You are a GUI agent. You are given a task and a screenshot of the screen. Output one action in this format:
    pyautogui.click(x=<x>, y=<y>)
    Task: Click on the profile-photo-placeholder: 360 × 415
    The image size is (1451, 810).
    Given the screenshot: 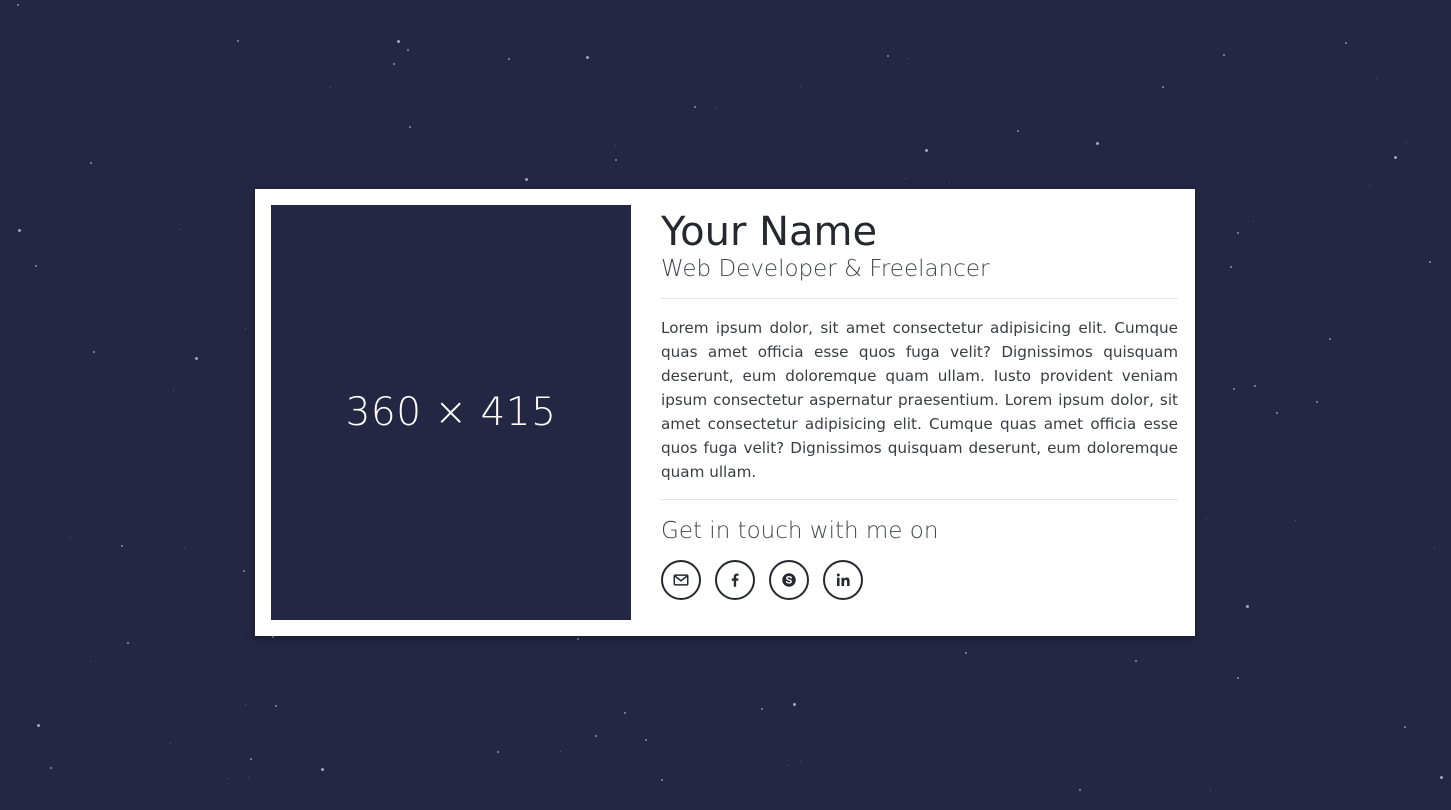 What is the action you would take?
    pyautogui.click(x=451, y=412)
    